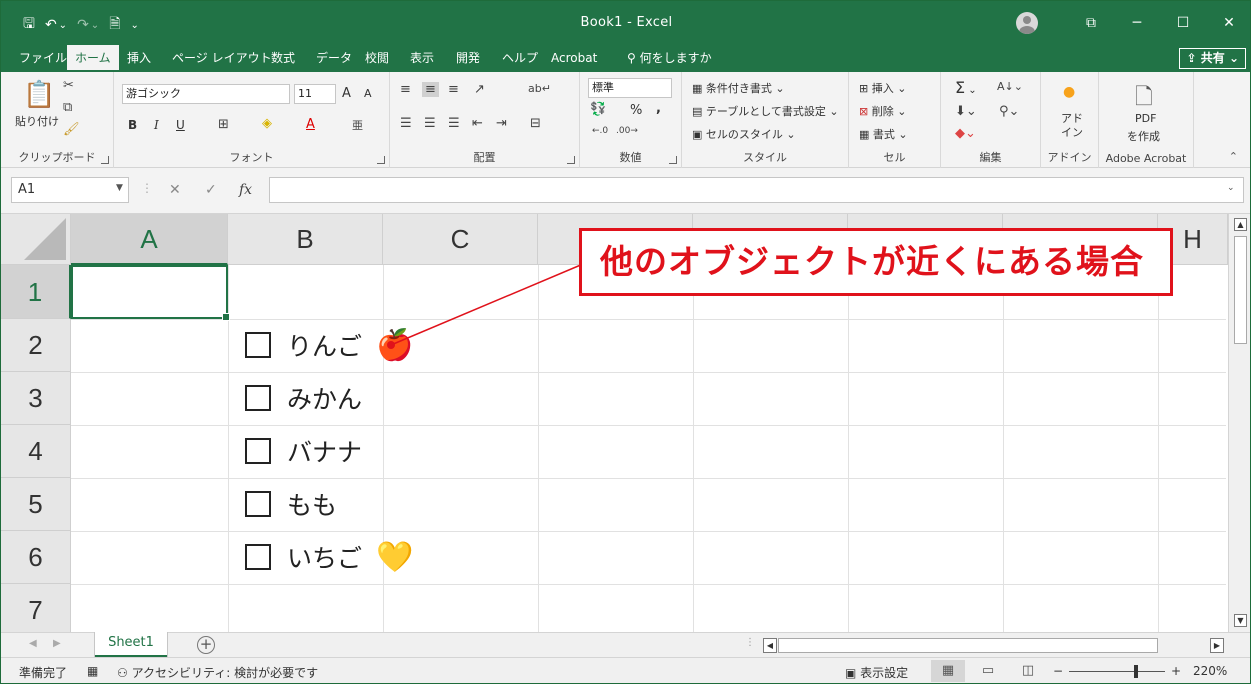 The image size is (1251, 684). What do you see at coordinates (334, 58) in the screenshot?
I see `tab-data: データ` at bounding box center [334, 58].